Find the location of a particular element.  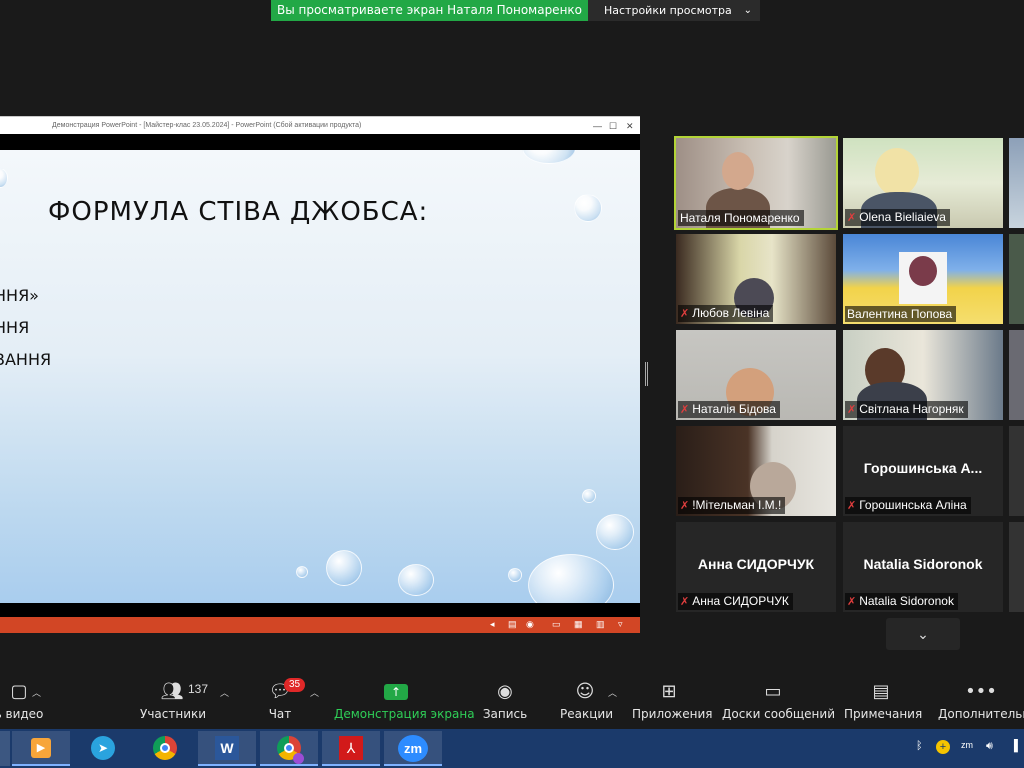

taskbar-button-partial is located at coordinates (5, 748).